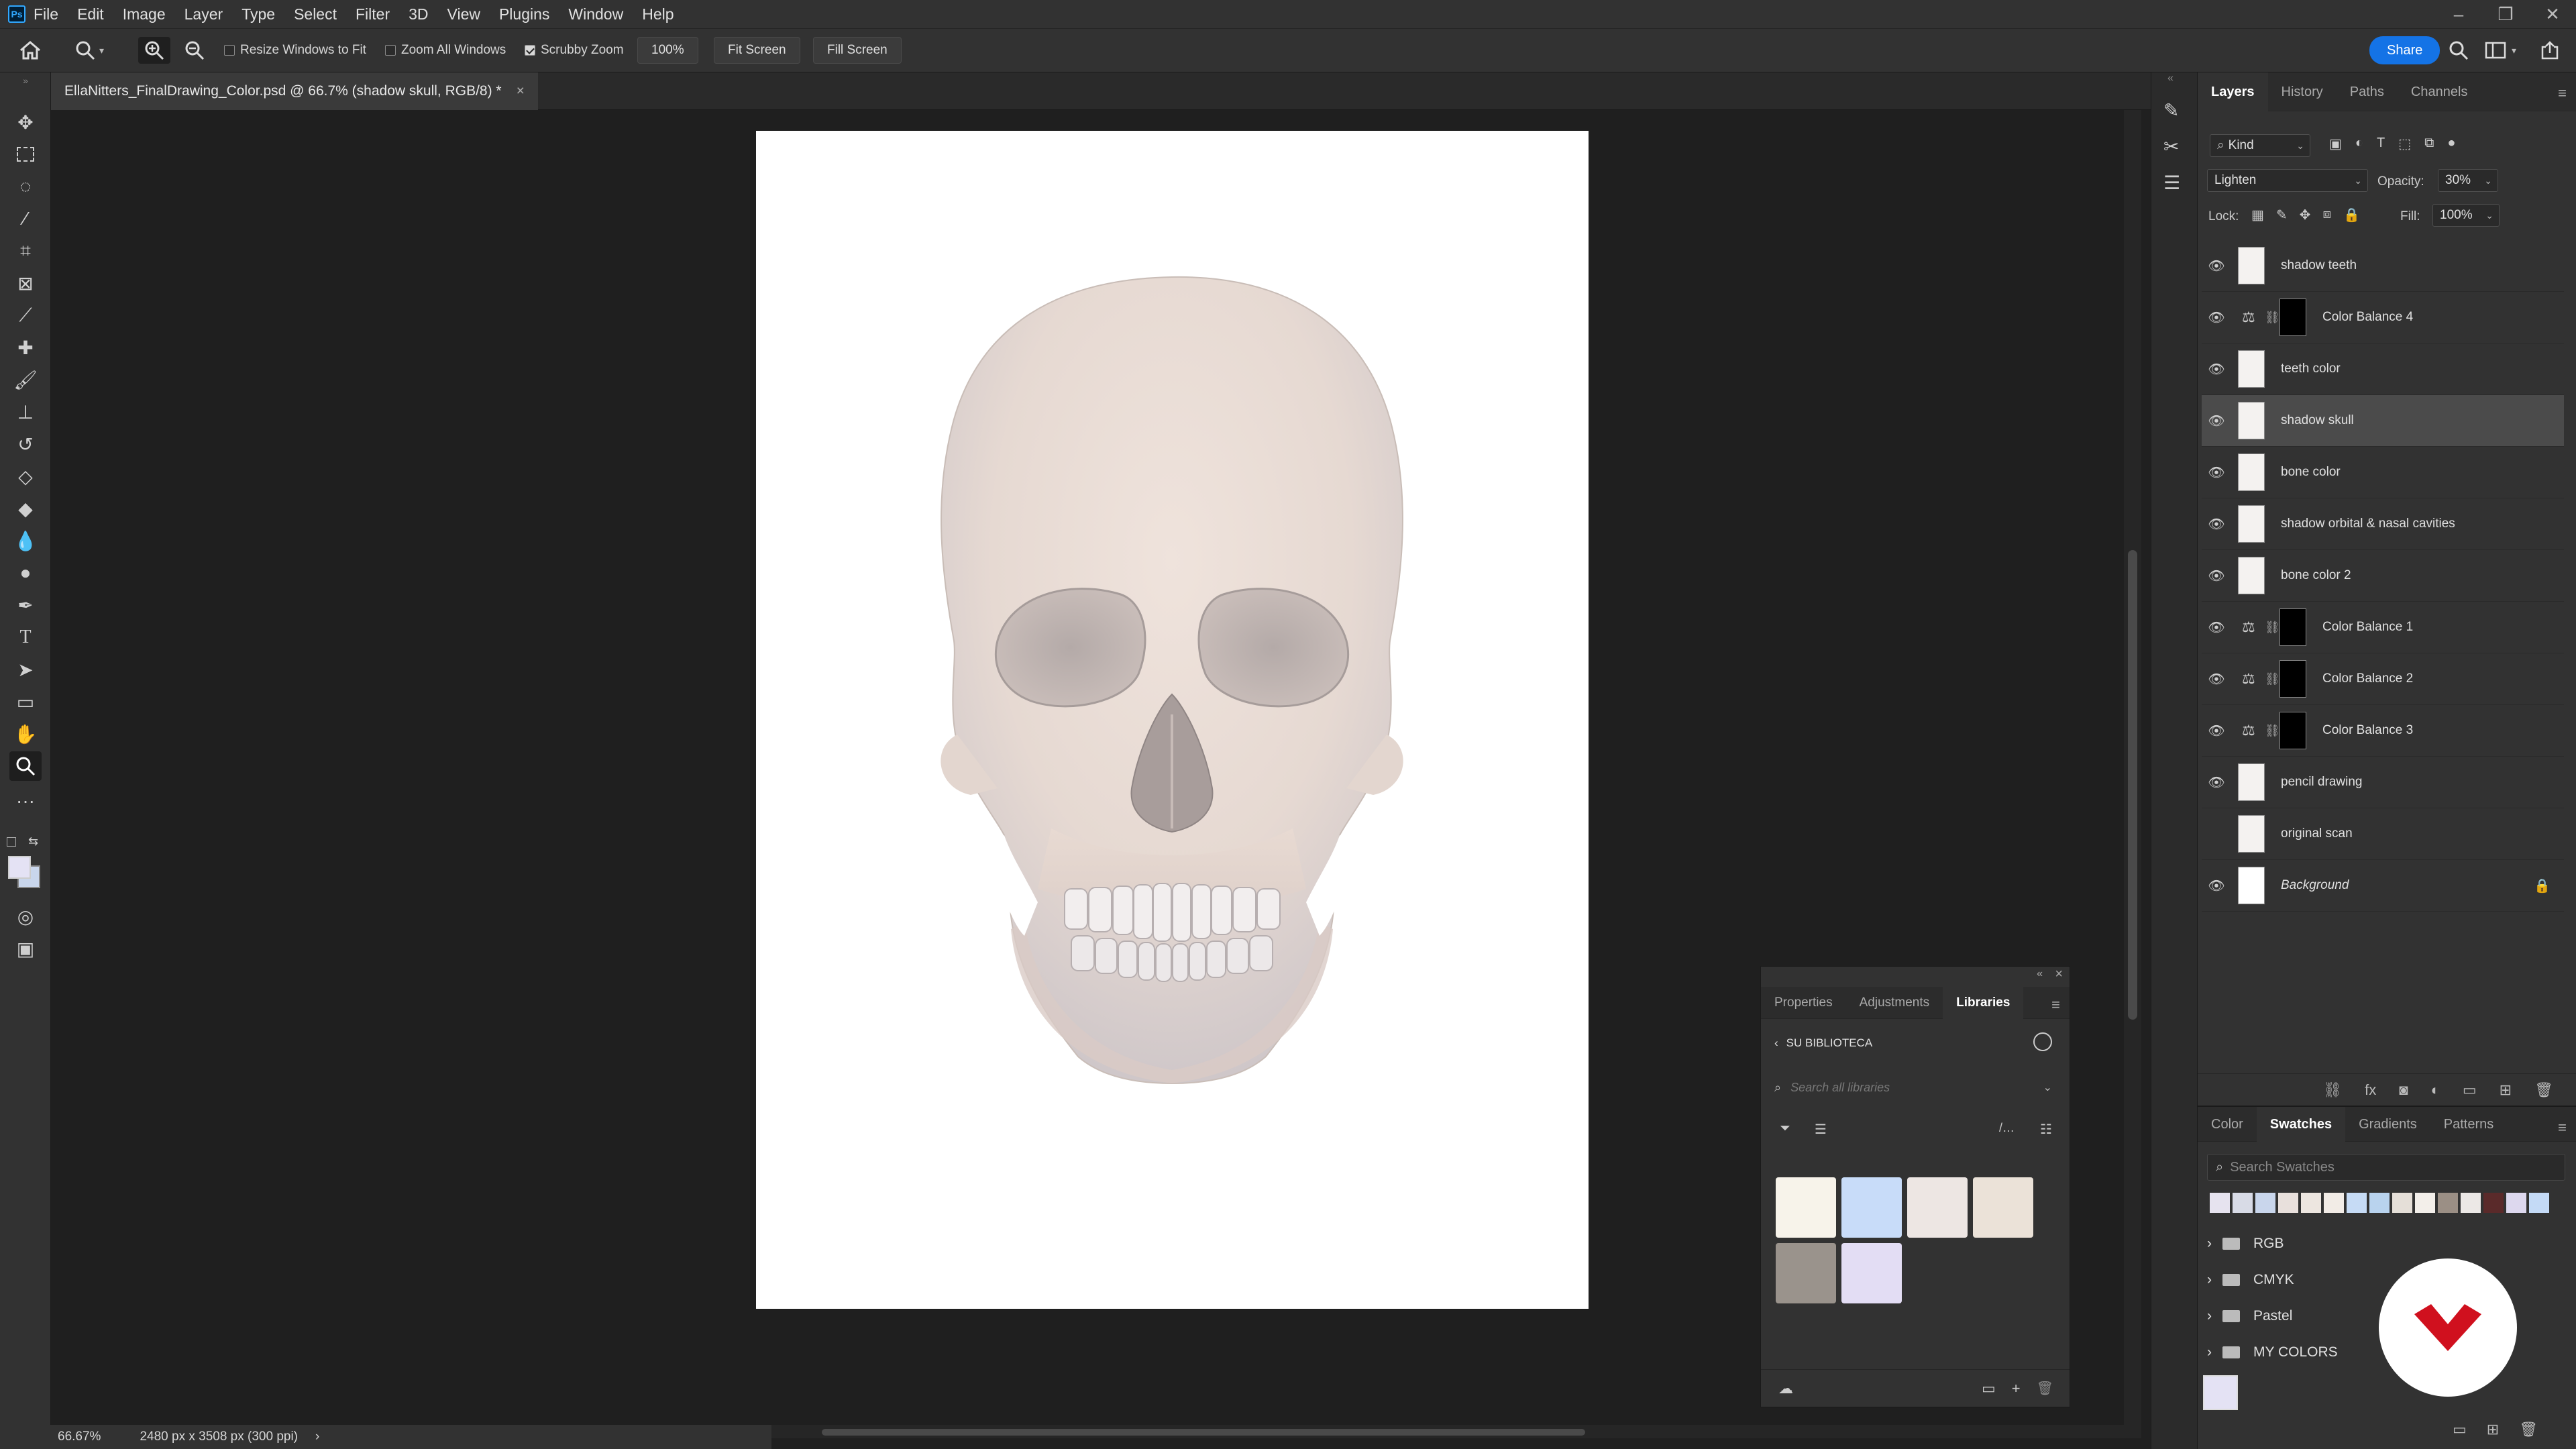  Describe the element at coordinates (25, 476) in the screenshot. I see `eraser-tool-icon: ◇` at that location.